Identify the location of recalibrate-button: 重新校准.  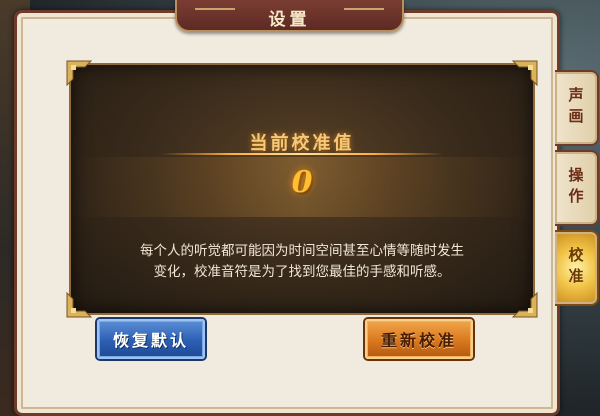
(419, 339).